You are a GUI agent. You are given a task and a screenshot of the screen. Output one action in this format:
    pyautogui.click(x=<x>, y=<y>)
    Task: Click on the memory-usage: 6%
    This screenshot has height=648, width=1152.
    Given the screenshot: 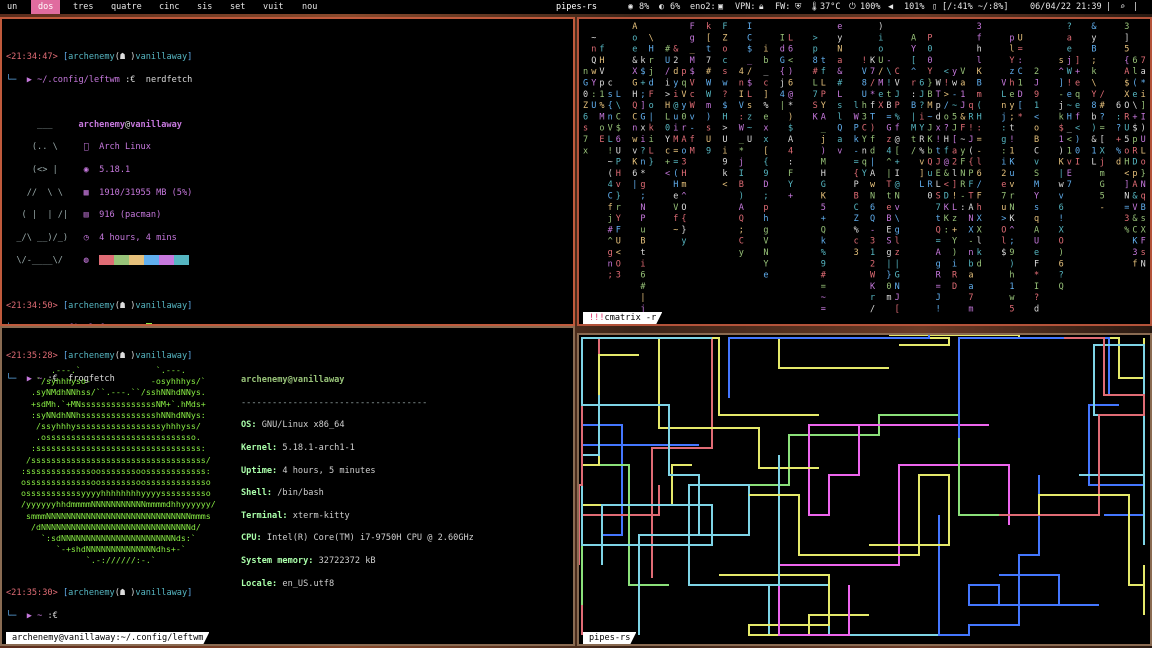 What is the action you would take?
    pyautogui.click(x=675, y=7)
    